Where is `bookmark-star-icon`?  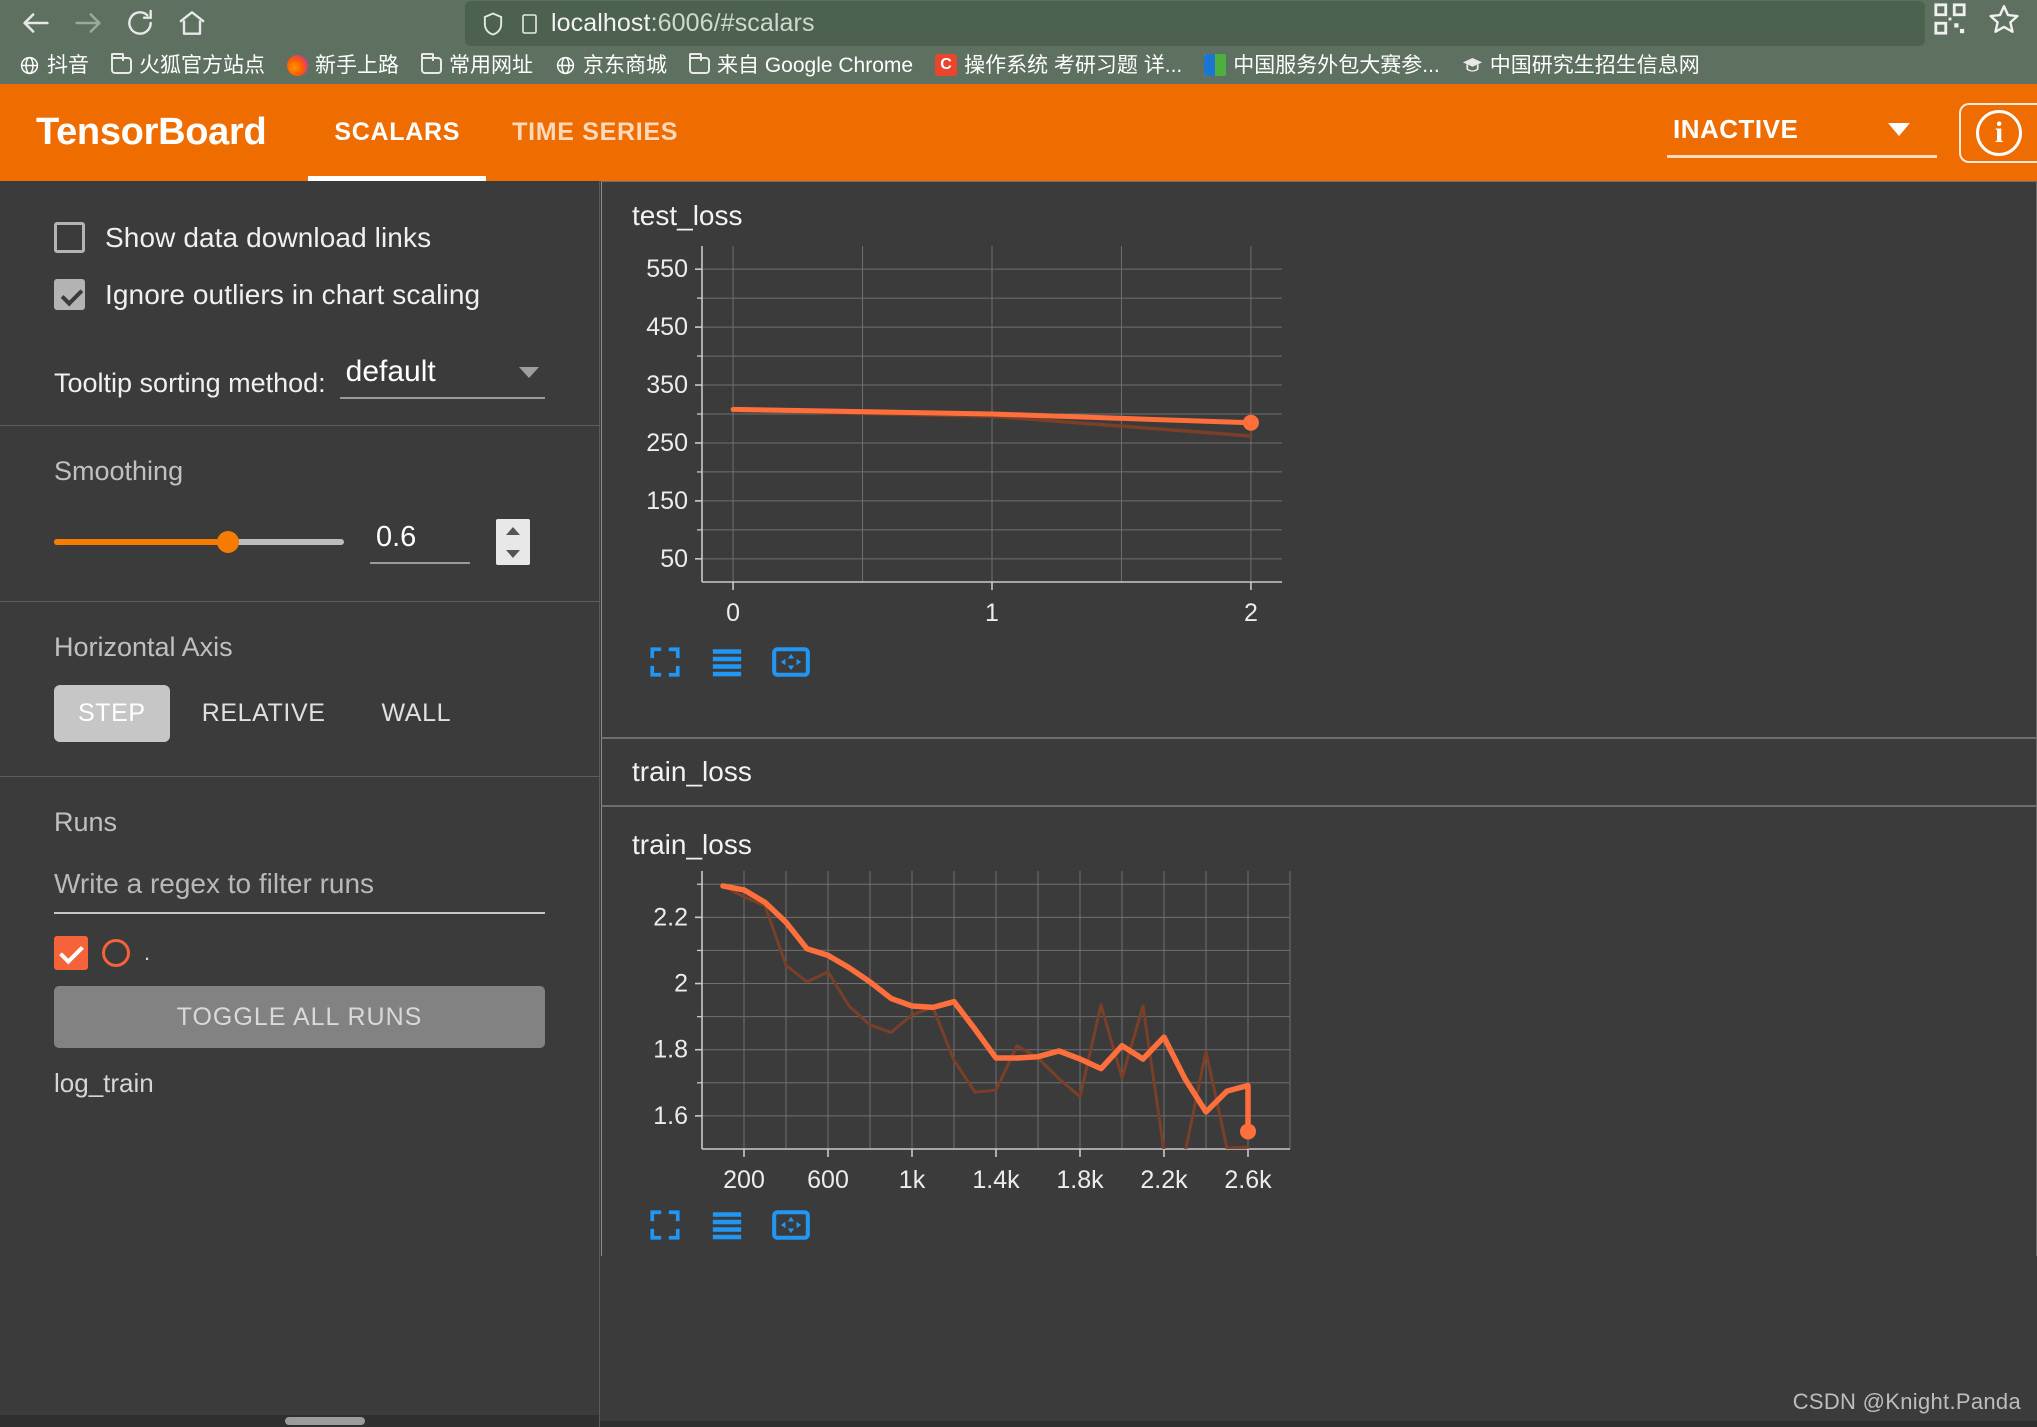 bookmark-star-icon is located at coordinates (2004, 21).